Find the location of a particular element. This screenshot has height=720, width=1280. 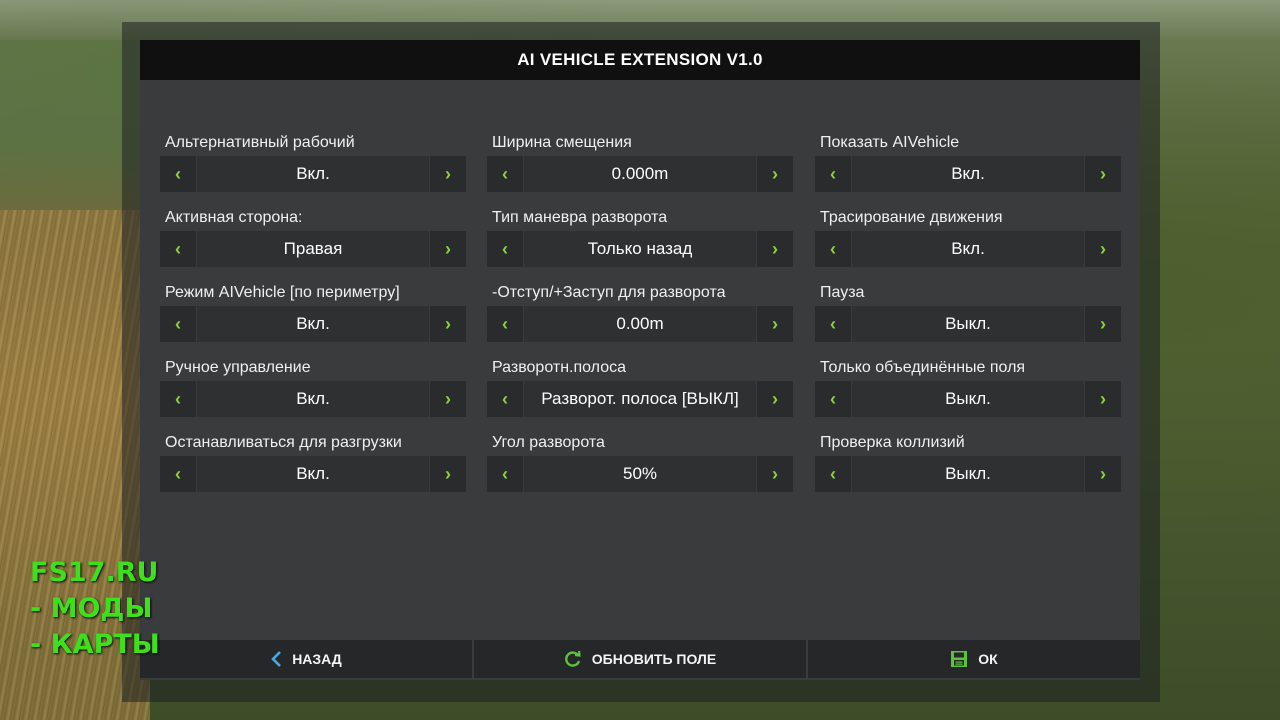

refresh-icon is located at coordinates (573, 659).